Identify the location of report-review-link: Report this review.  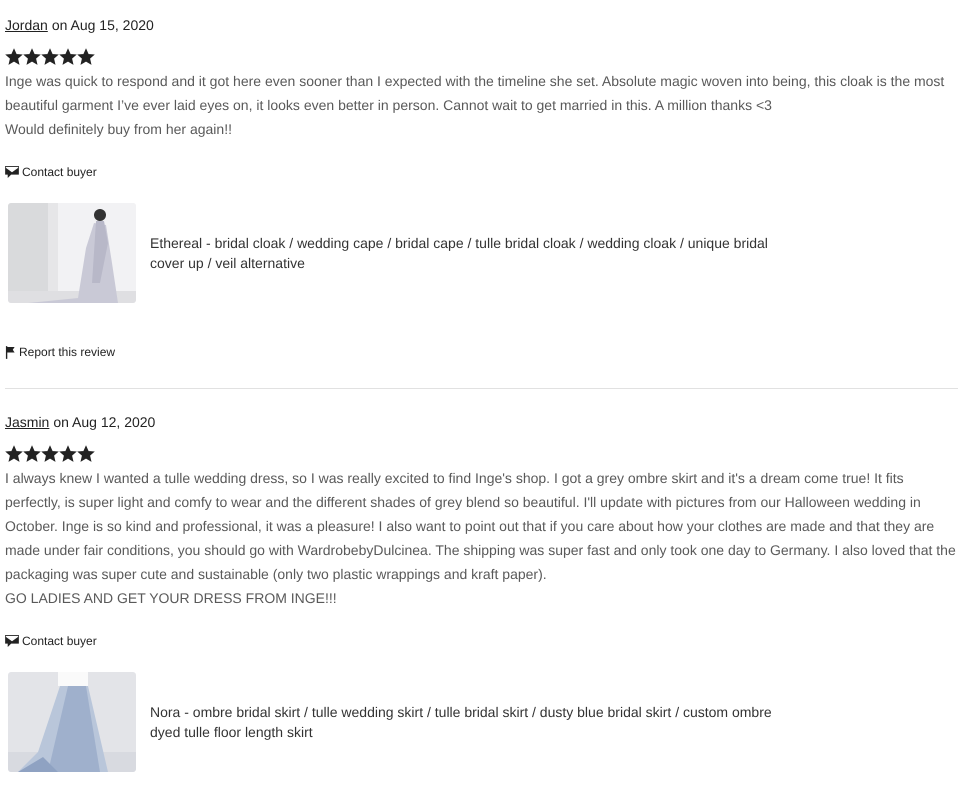
(60, 352).